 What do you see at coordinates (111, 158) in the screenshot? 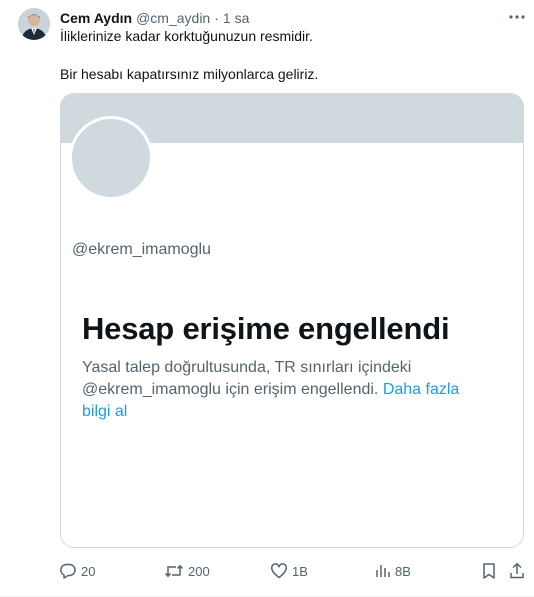
I see `profile-picture-placeholder` at bounding box center [111, 158].